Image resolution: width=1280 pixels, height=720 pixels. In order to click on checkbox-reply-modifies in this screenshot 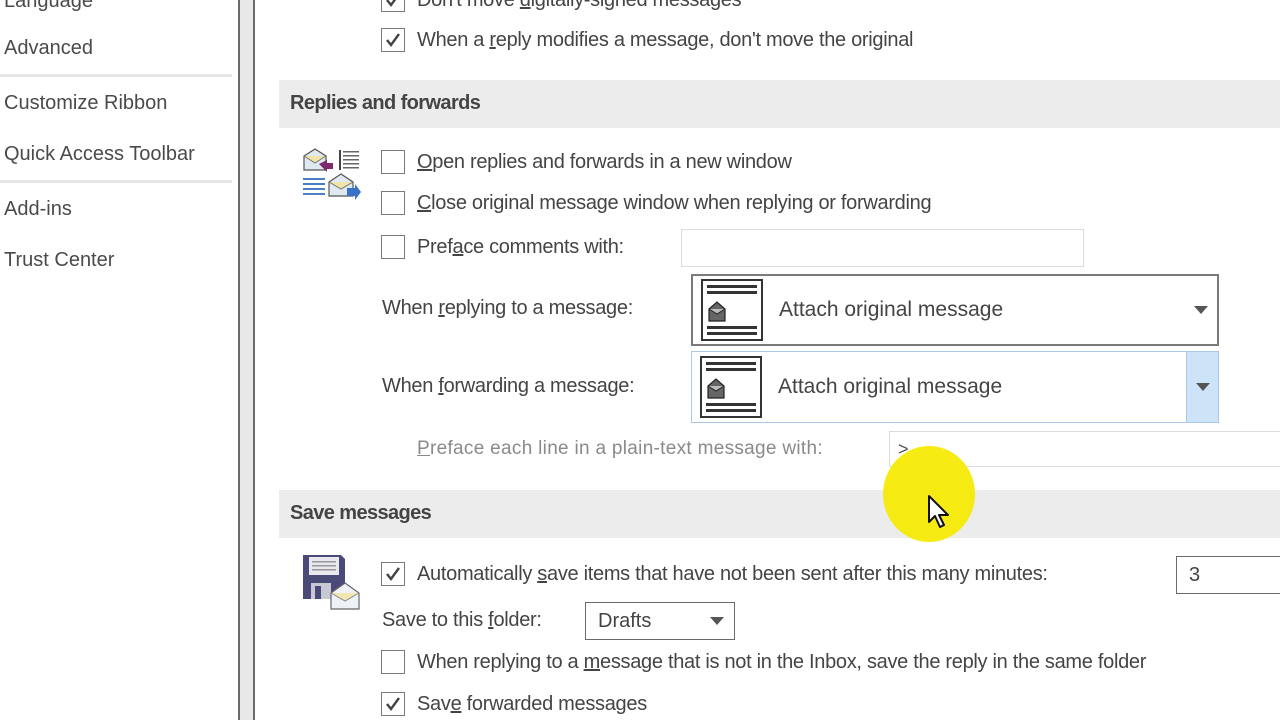, I will do `click(393, 40)`.